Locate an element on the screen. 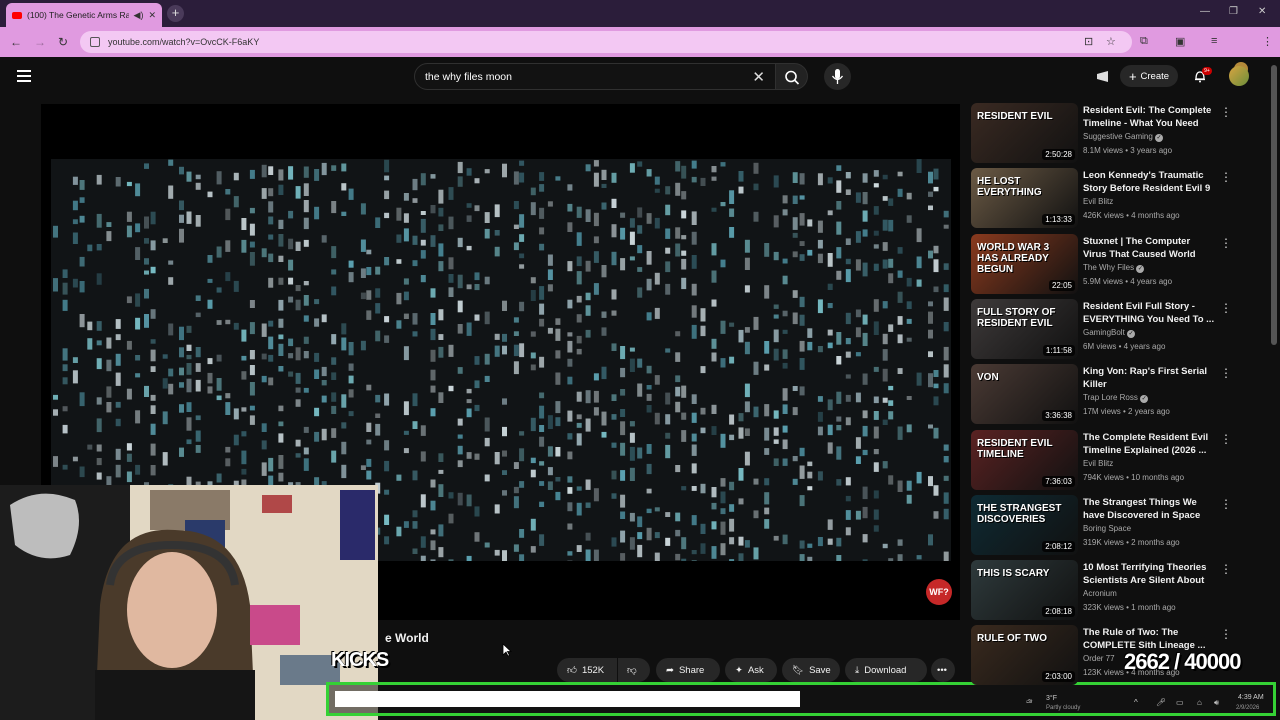 The width and height of the screenshot is (1280, 720). site-info-icon is located at coordinates (95, 42).